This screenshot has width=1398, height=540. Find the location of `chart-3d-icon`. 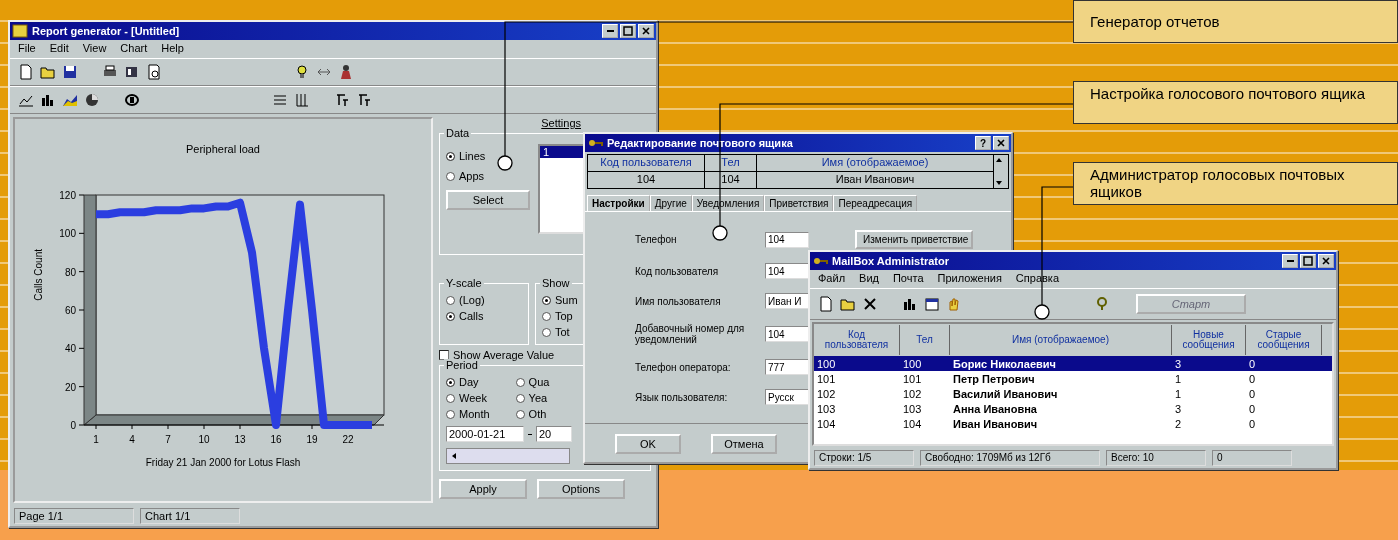

chart-3d-icon is located at coordinates (132, 100).